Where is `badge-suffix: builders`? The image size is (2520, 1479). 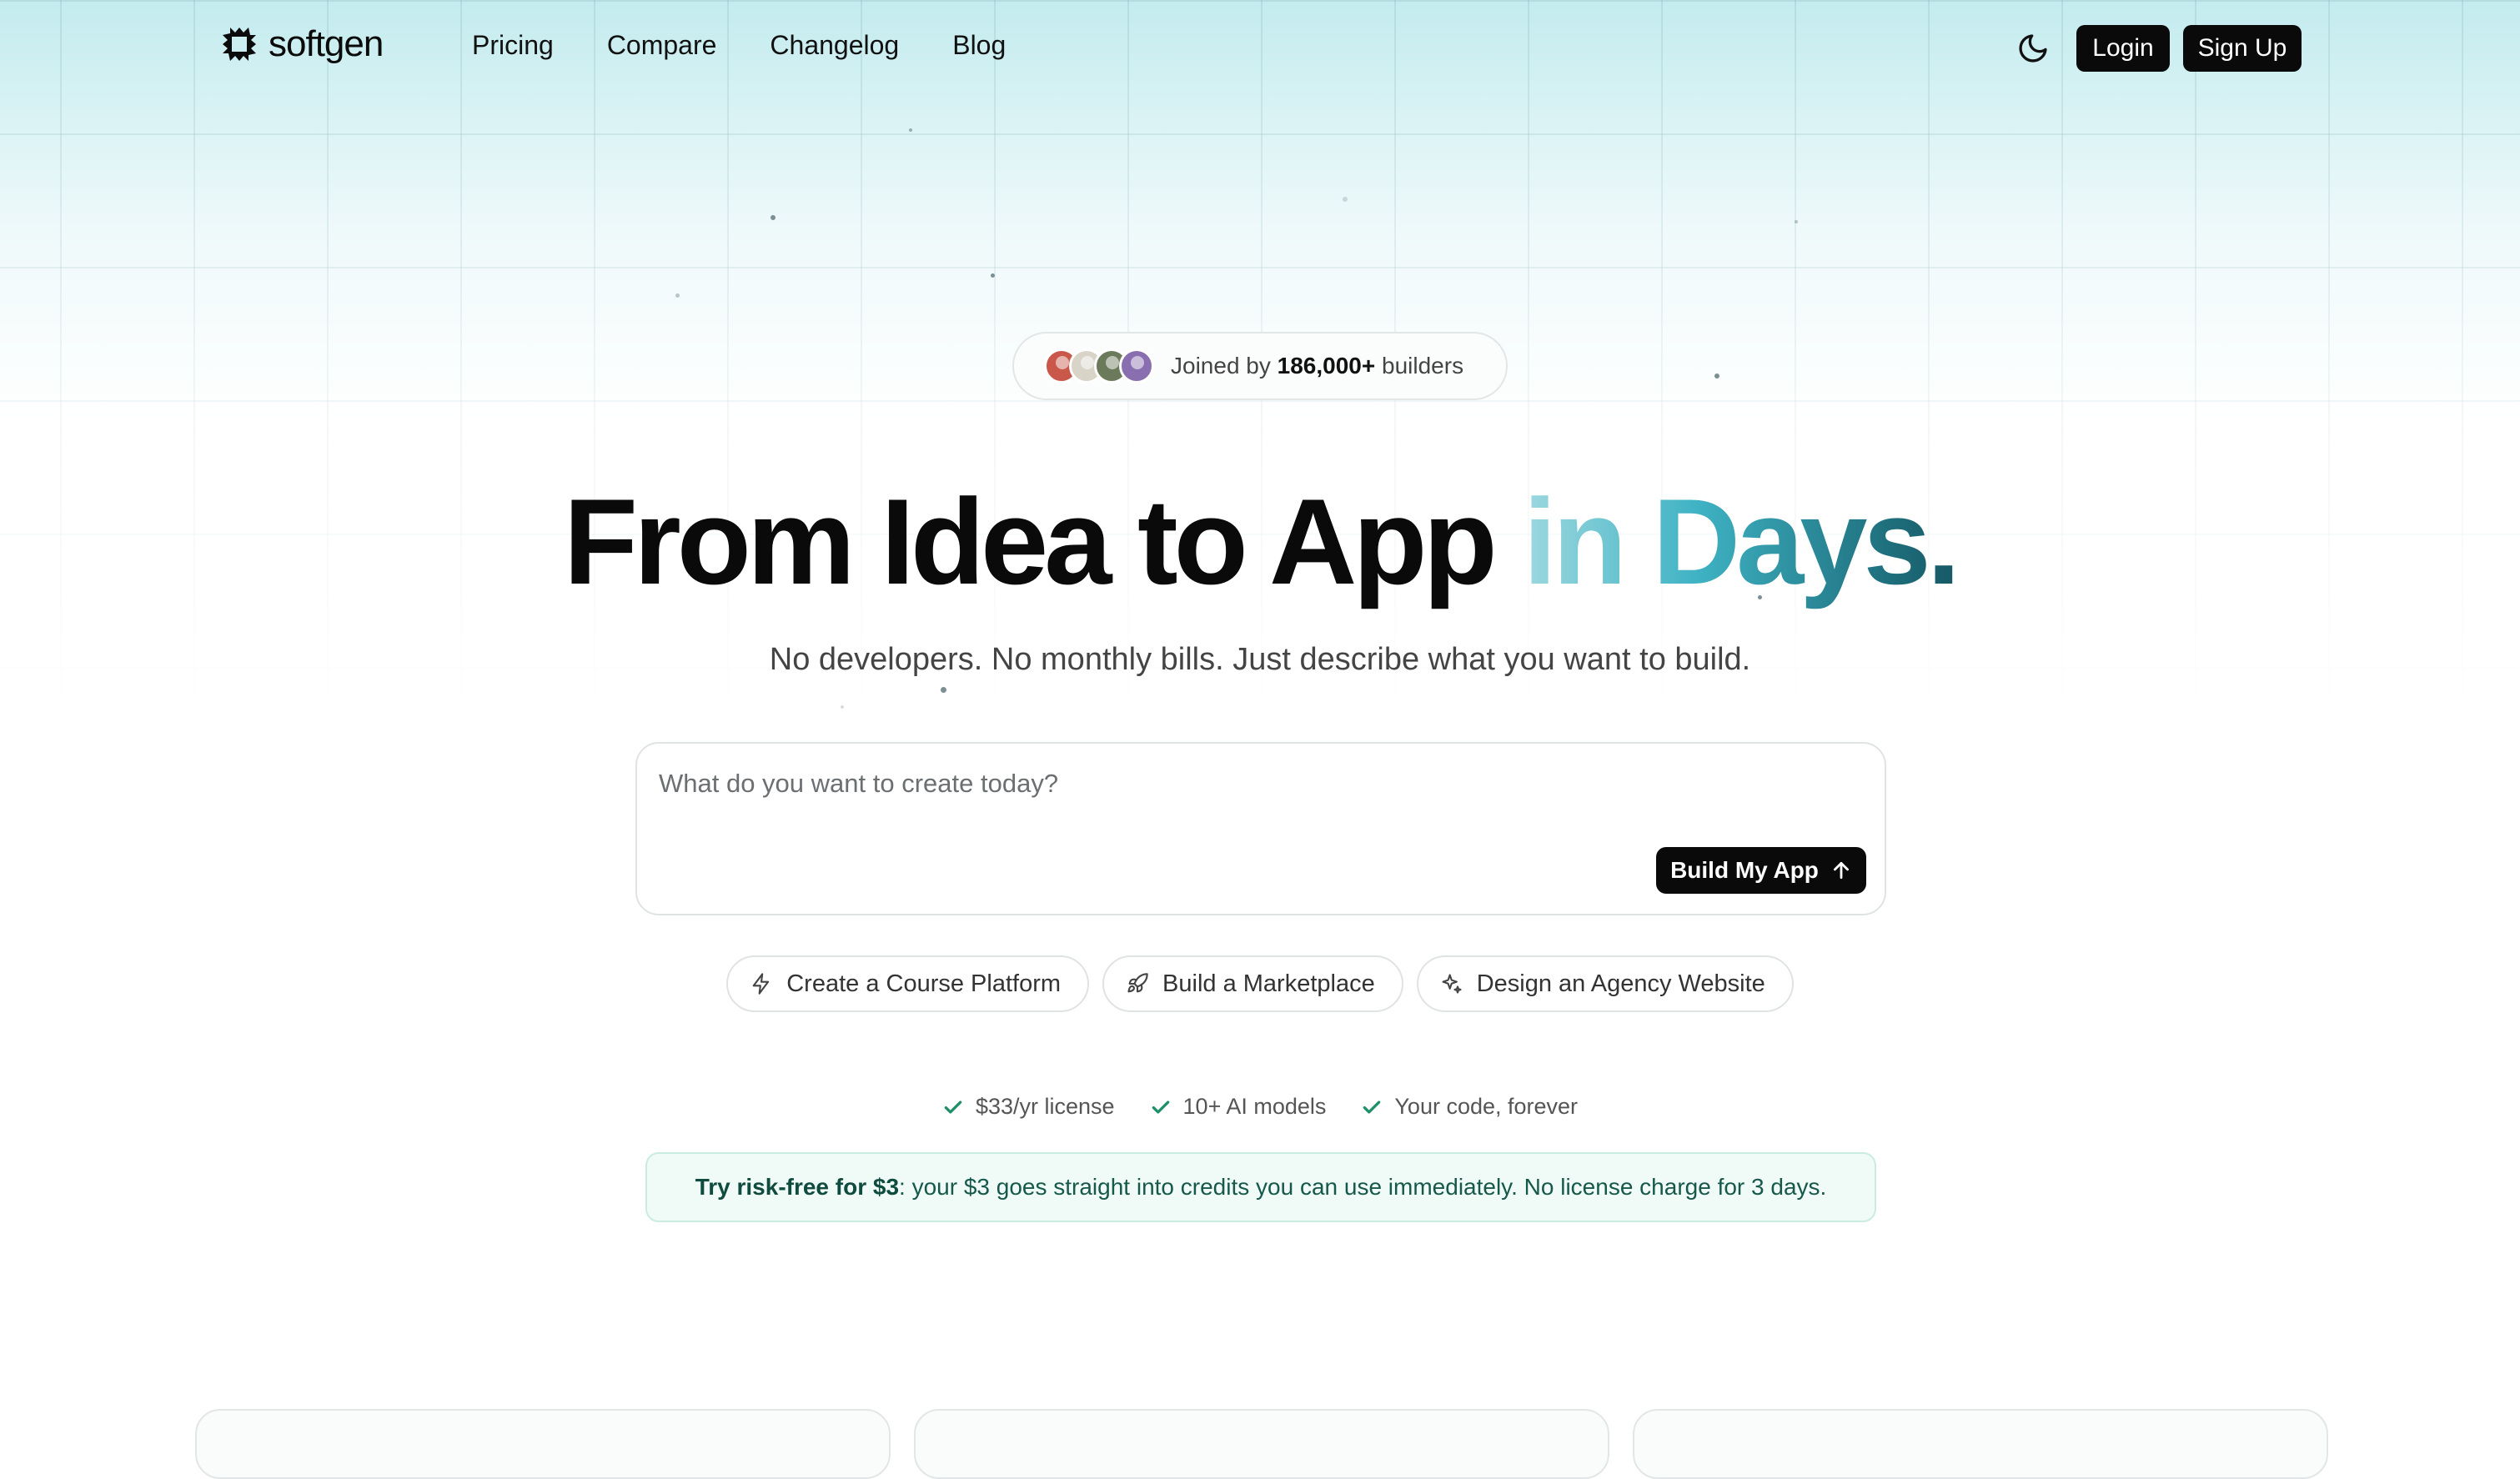 badge-suffix: builders is located at coordinates (1423, 366).